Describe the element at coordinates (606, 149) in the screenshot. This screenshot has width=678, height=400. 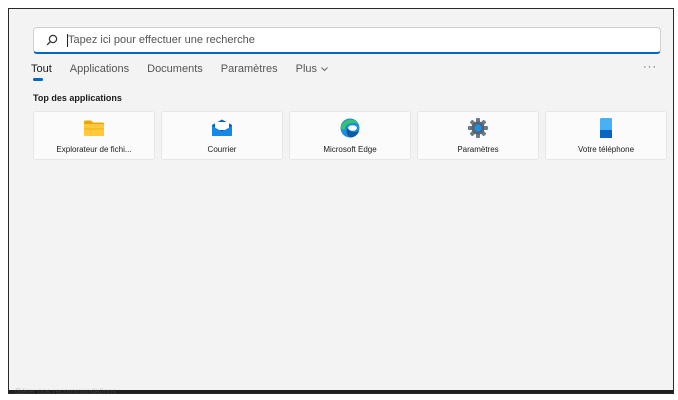
I see `app-label: Votre téléphone` at that location.